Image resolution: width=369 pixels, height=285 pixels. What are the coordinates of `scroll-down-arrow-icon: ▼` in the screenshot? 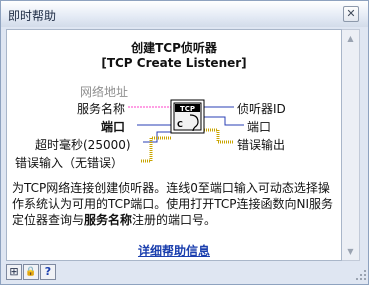 It's located at (350, 251).